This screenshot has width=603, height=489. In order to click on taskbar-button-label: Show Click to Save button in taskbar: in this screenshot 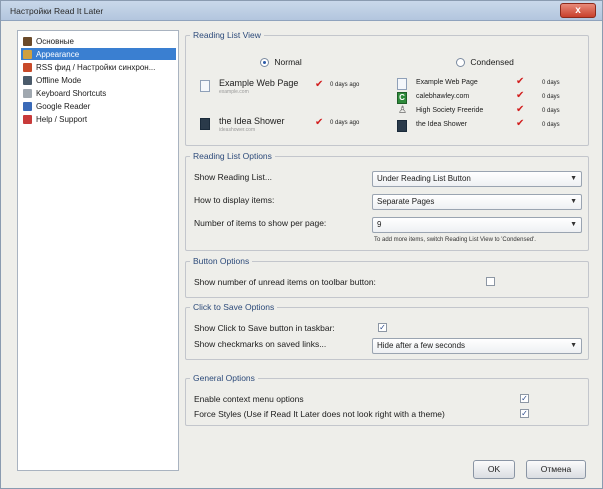, I will do `click(264, 328)`.